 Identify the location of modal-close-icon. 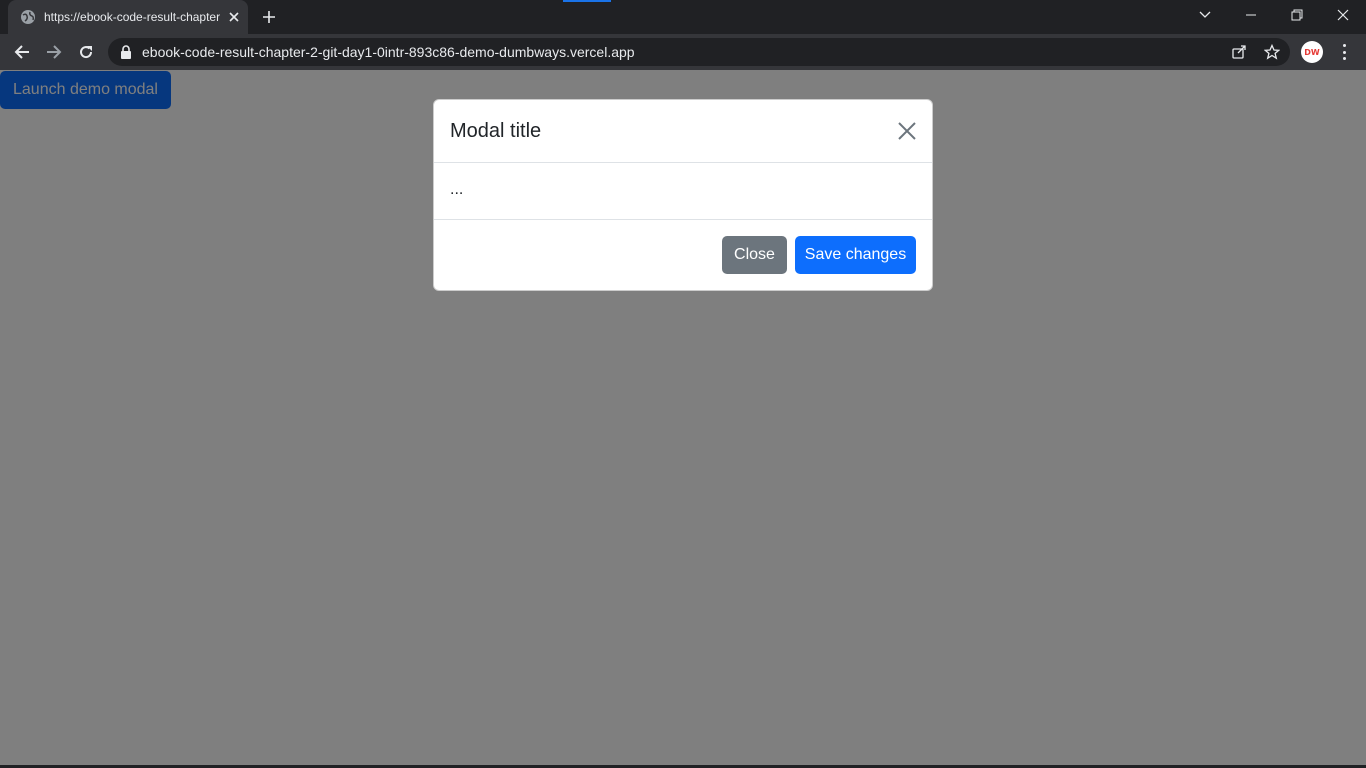
(907, 131).